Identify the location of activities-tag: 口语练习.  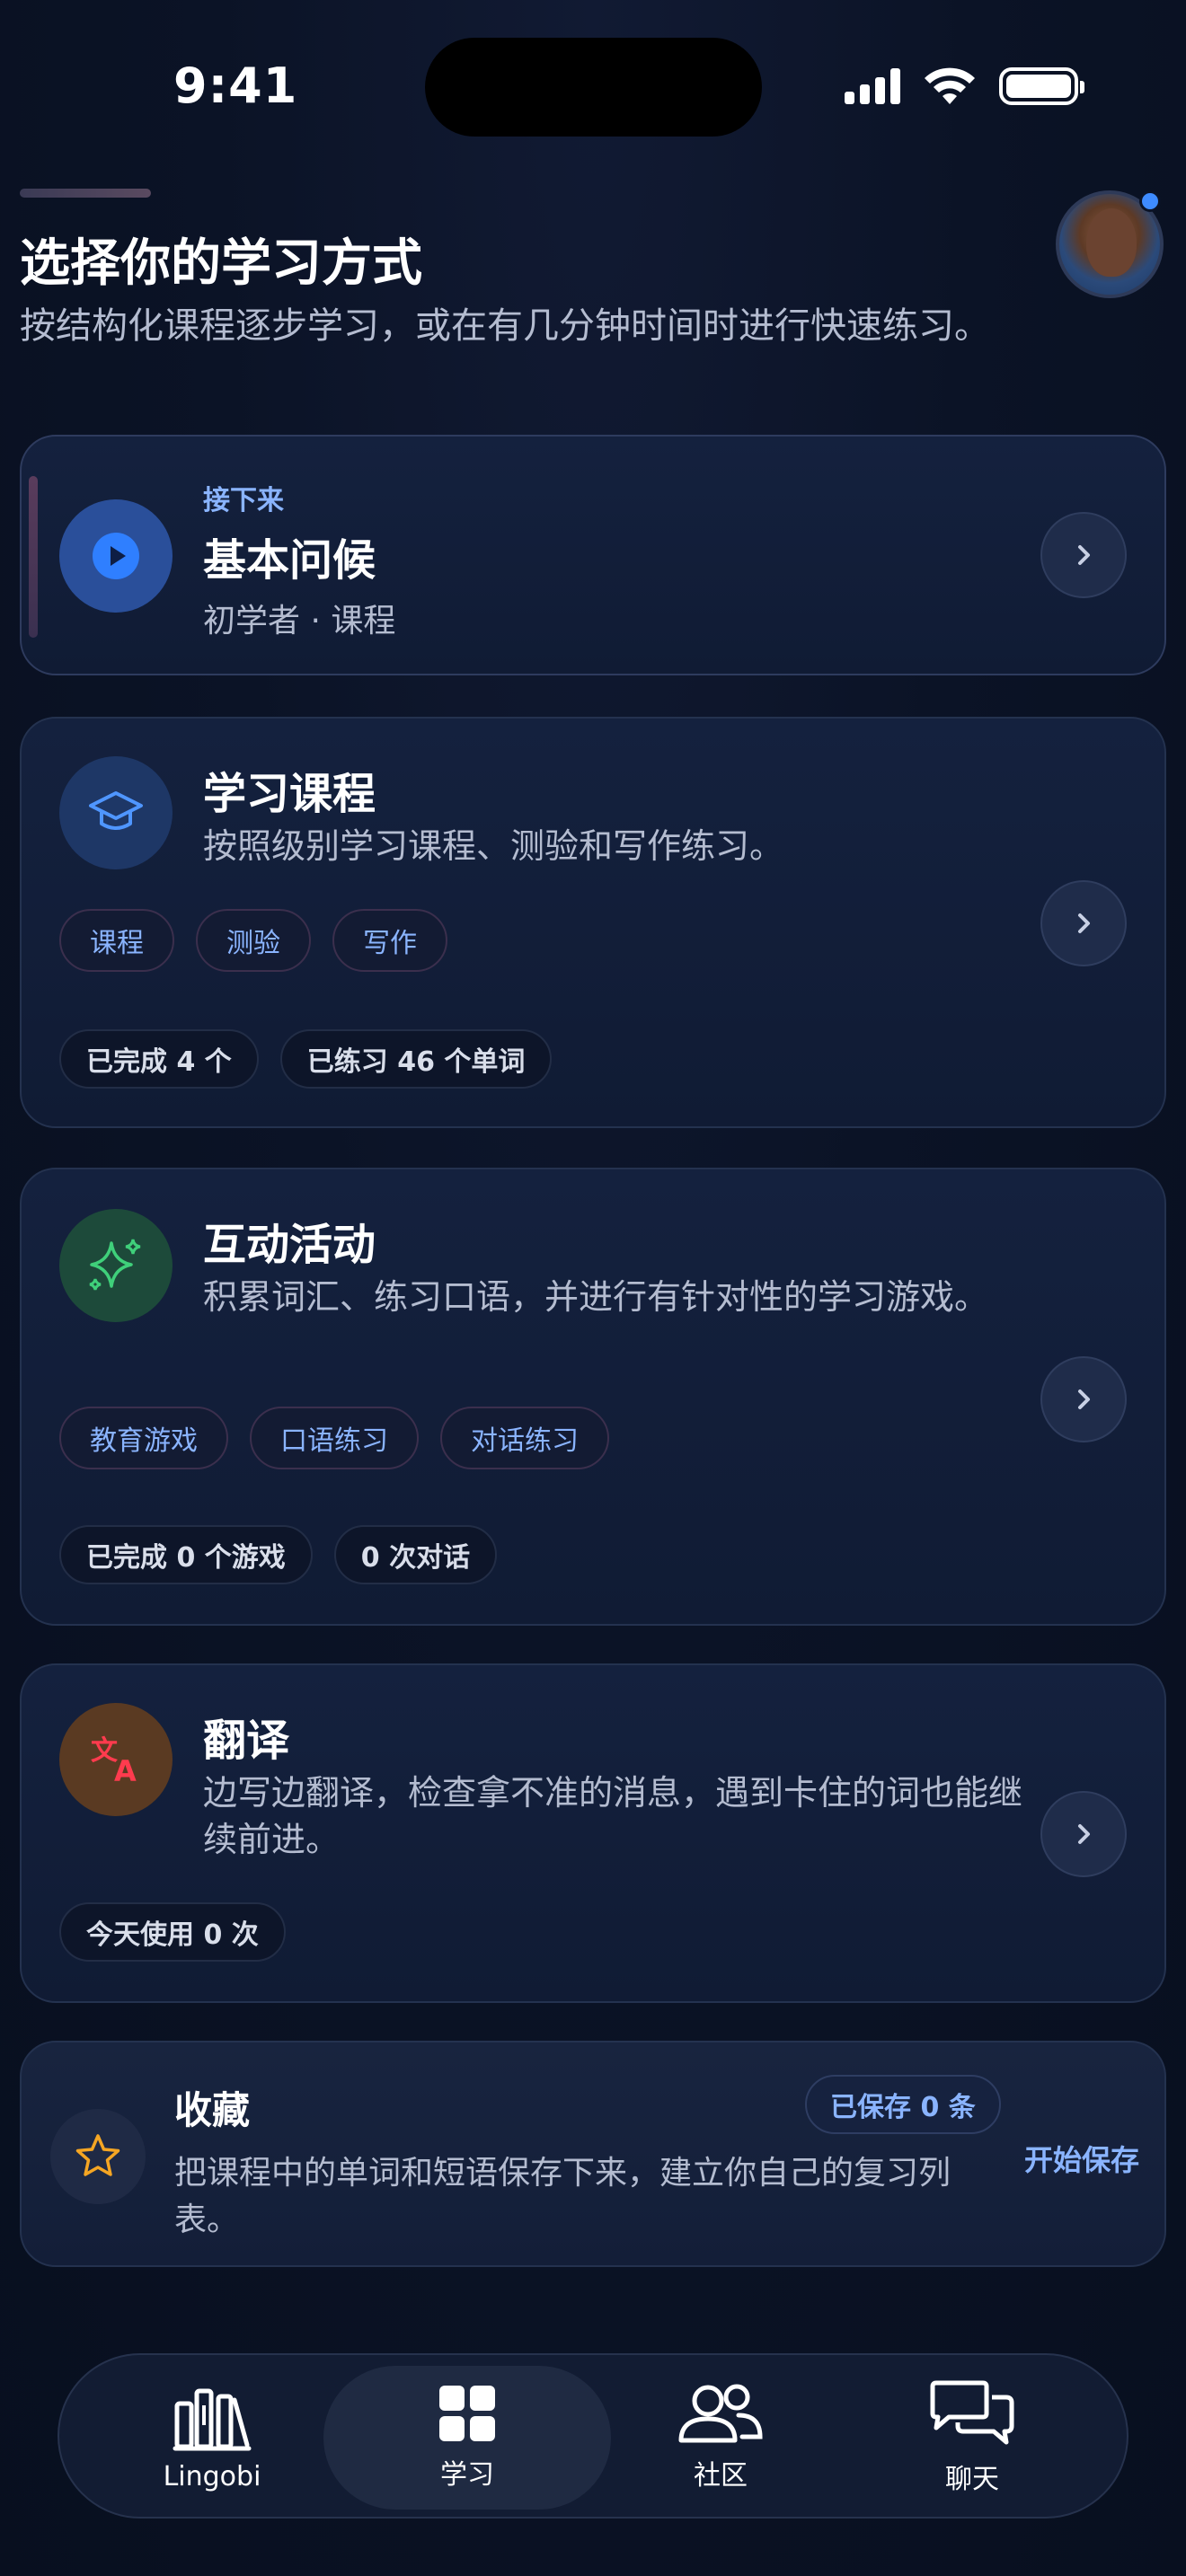
(334, 1438).